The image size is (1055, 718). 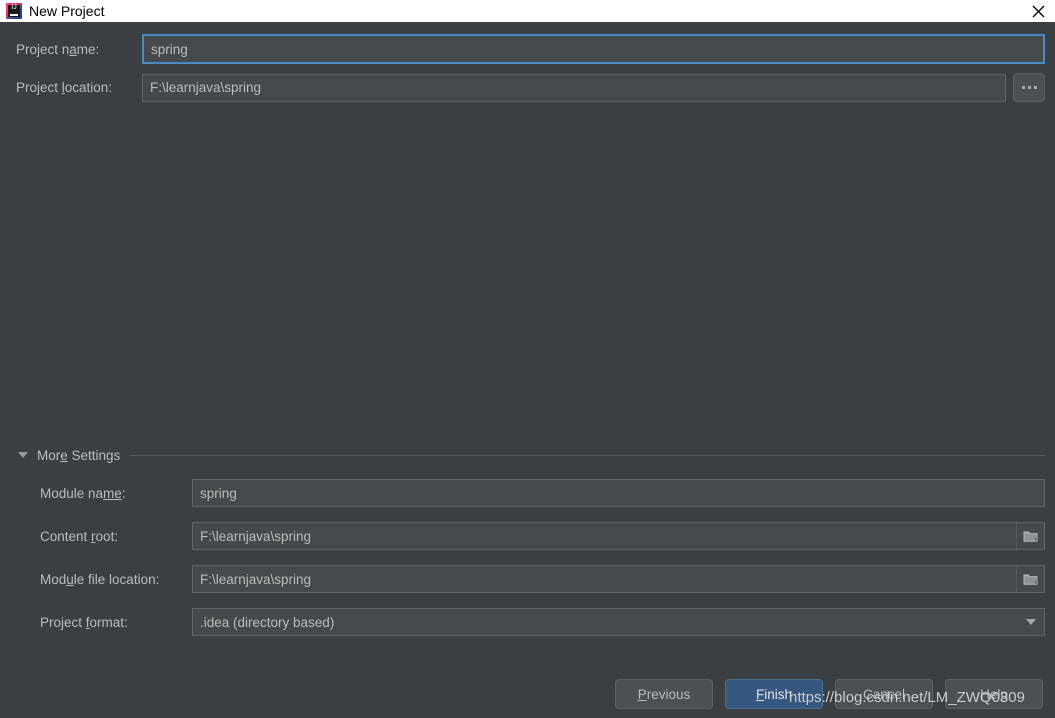 I want to click on help-button: Help, so click(x=994, y=694).